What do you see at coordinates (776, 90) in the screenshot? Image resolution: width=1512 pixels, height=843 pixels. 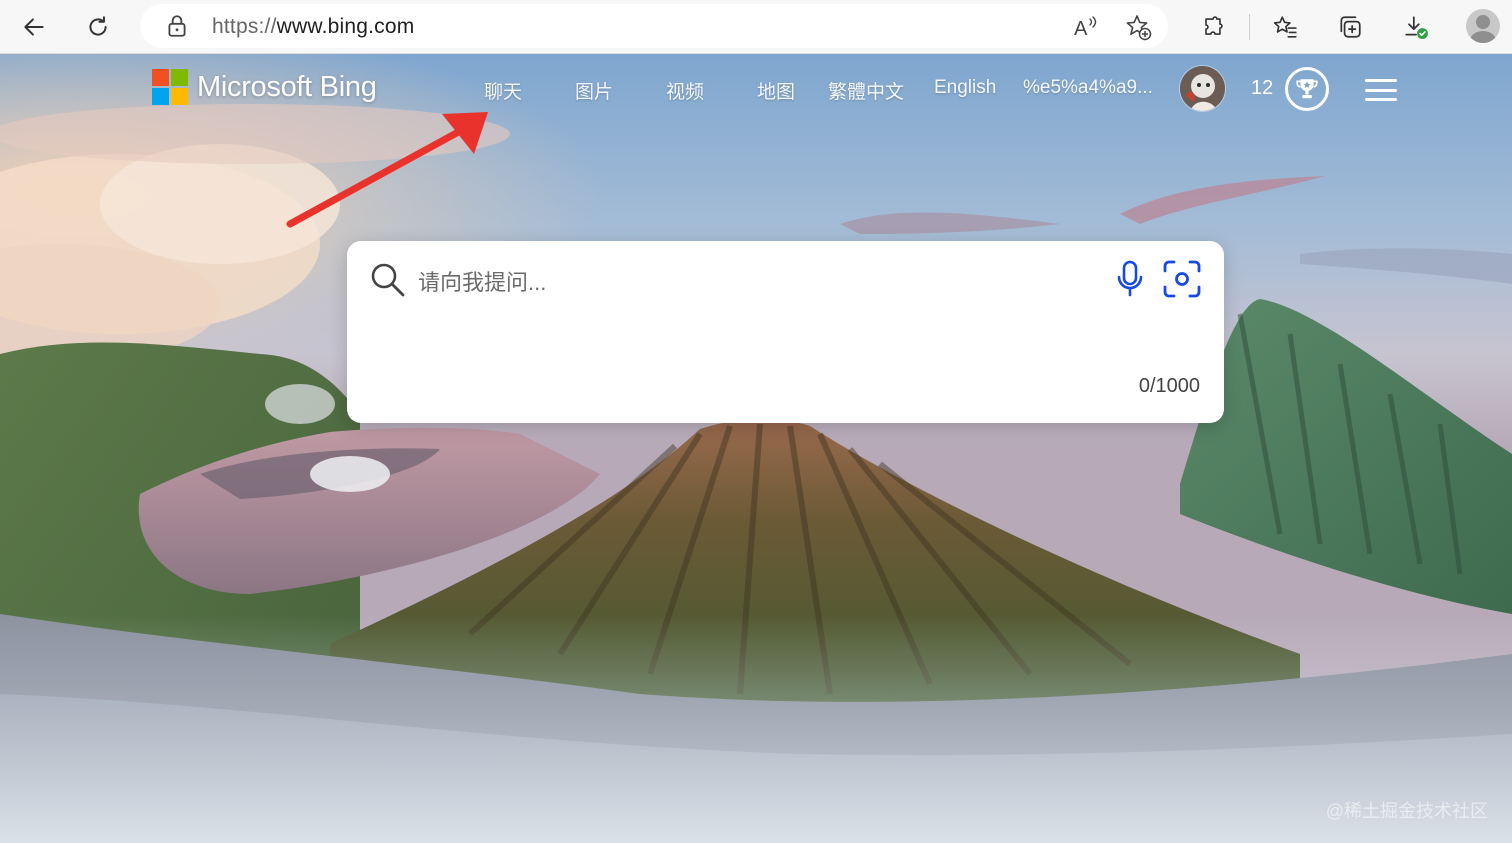 I see `nav-maps: 地图` at bounding box center [776, 90].